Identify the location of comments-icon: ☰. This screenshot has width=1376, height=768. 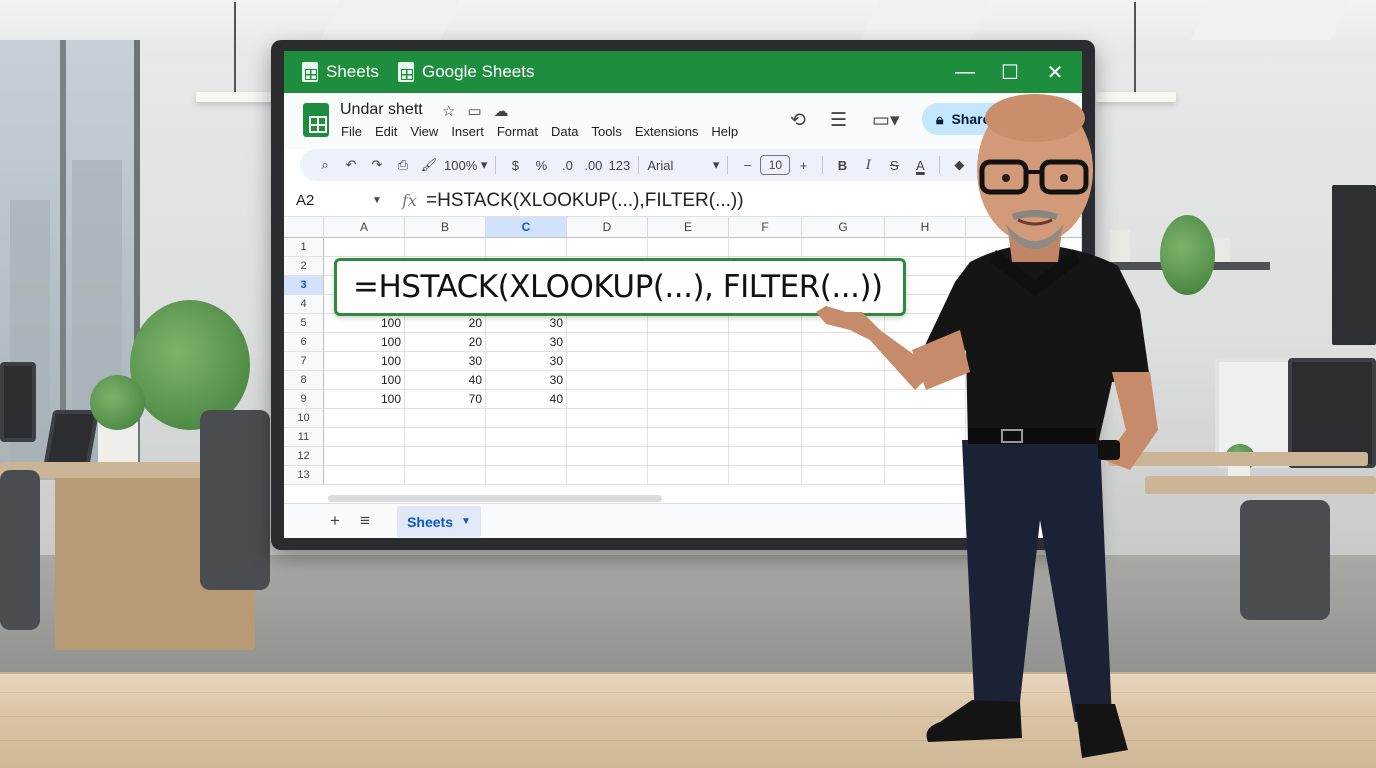
(838, 120).